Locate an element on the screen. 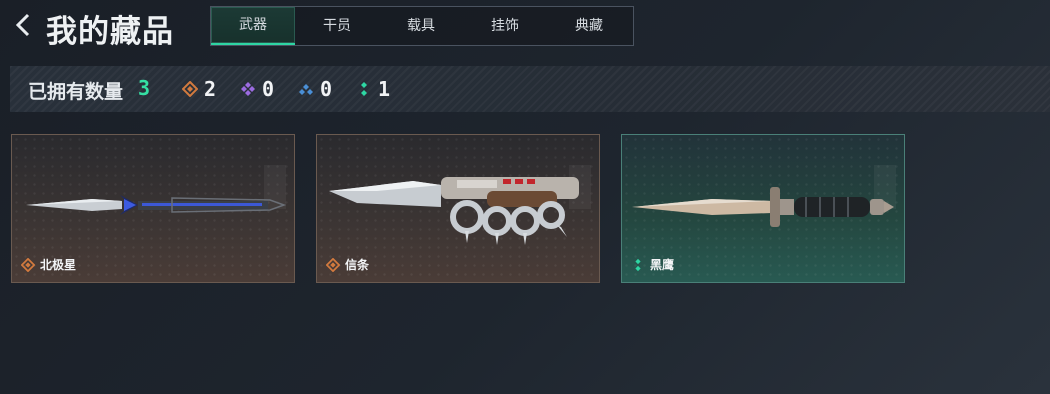 The image size is (1050, 394). purple-diamond-cluster-icon is located at coordinates (248, 89).